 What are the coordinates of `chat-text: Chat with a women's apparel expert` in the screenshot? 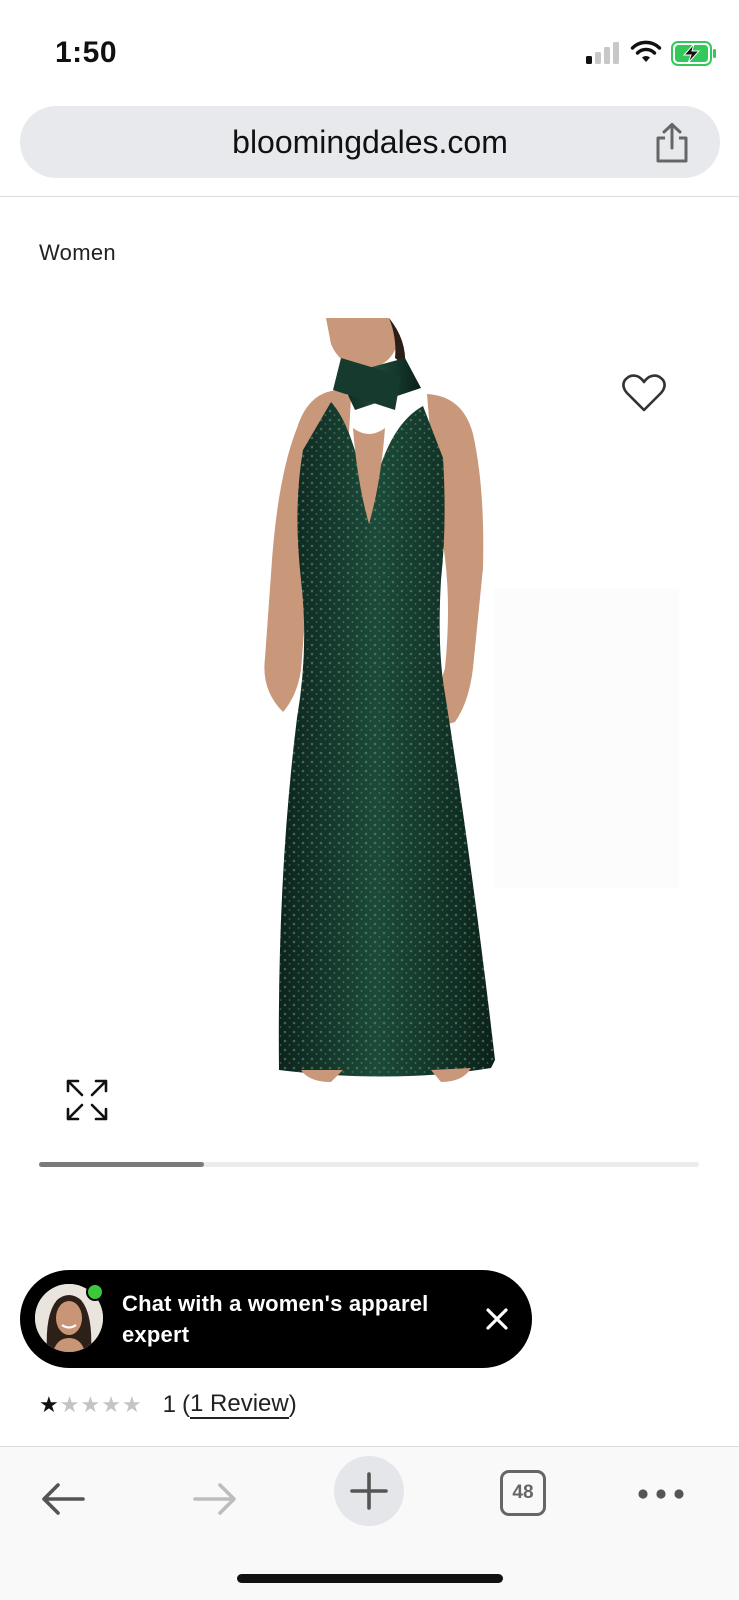 It's located at (297, 1319).